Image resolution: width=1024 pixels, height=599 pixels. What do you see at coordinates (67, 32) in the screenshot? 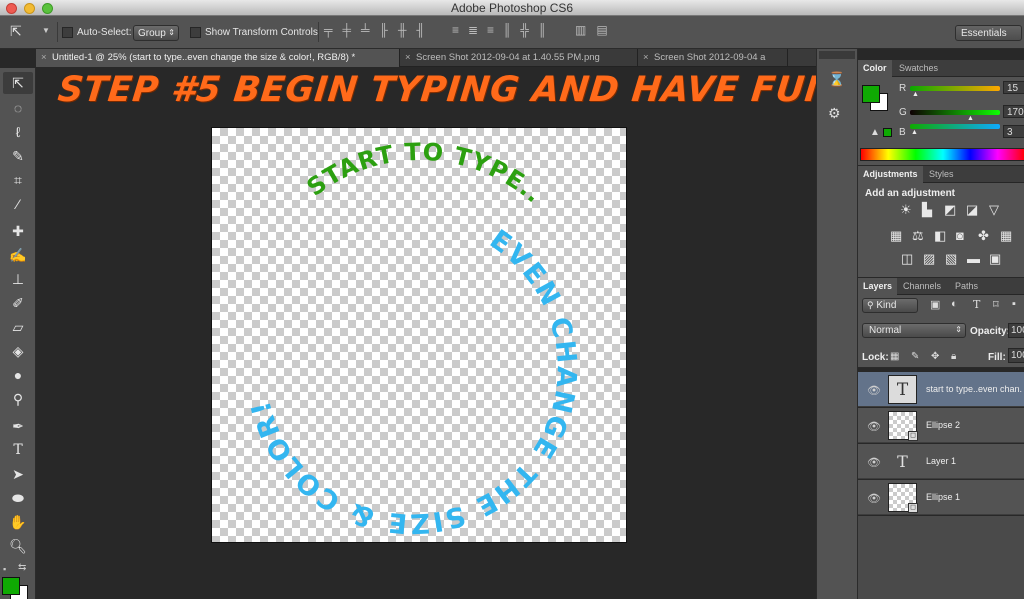
I see `auto-select-checkbox` at bounding box center [67, 32].